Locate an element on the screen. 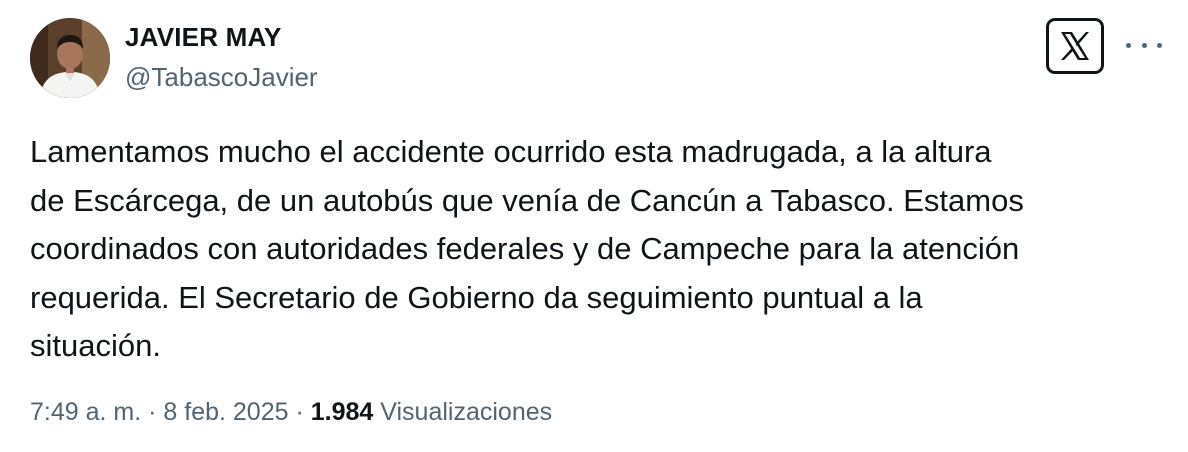  x-logo-icon is located at coordinates (1075, 46).